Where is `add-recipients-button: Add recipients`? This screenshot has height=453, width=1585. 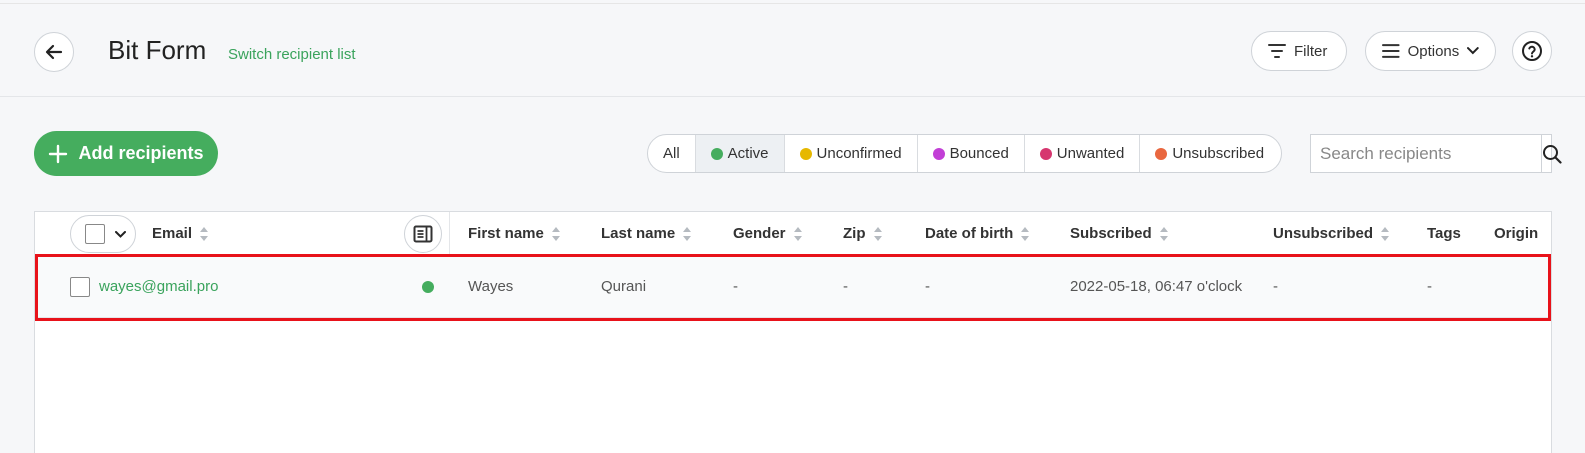
add-recipients-button: Add recipients is located at coordinates (126, 153).